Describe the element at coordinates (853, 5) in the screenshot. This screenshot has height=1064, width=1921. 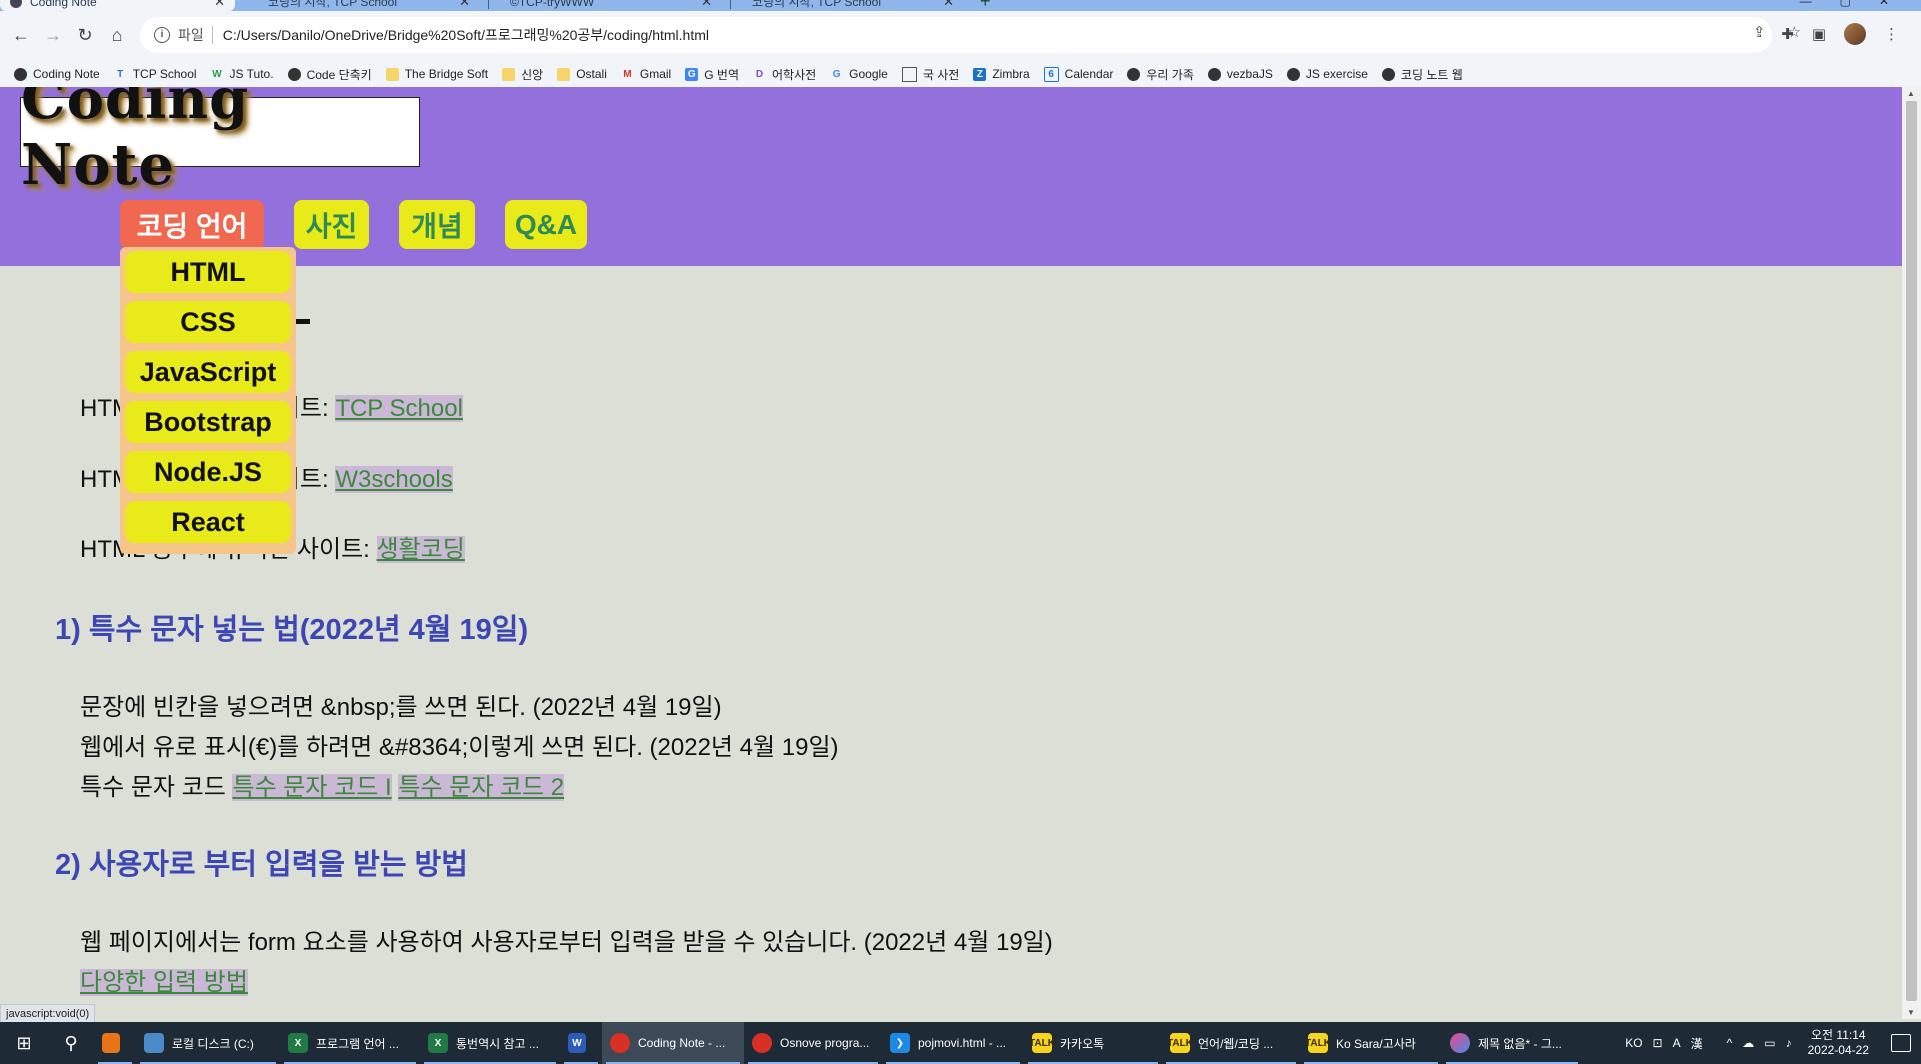
I see `tab-tcp-school-2: 코딩의 시작, TCP School ✕` at that location.